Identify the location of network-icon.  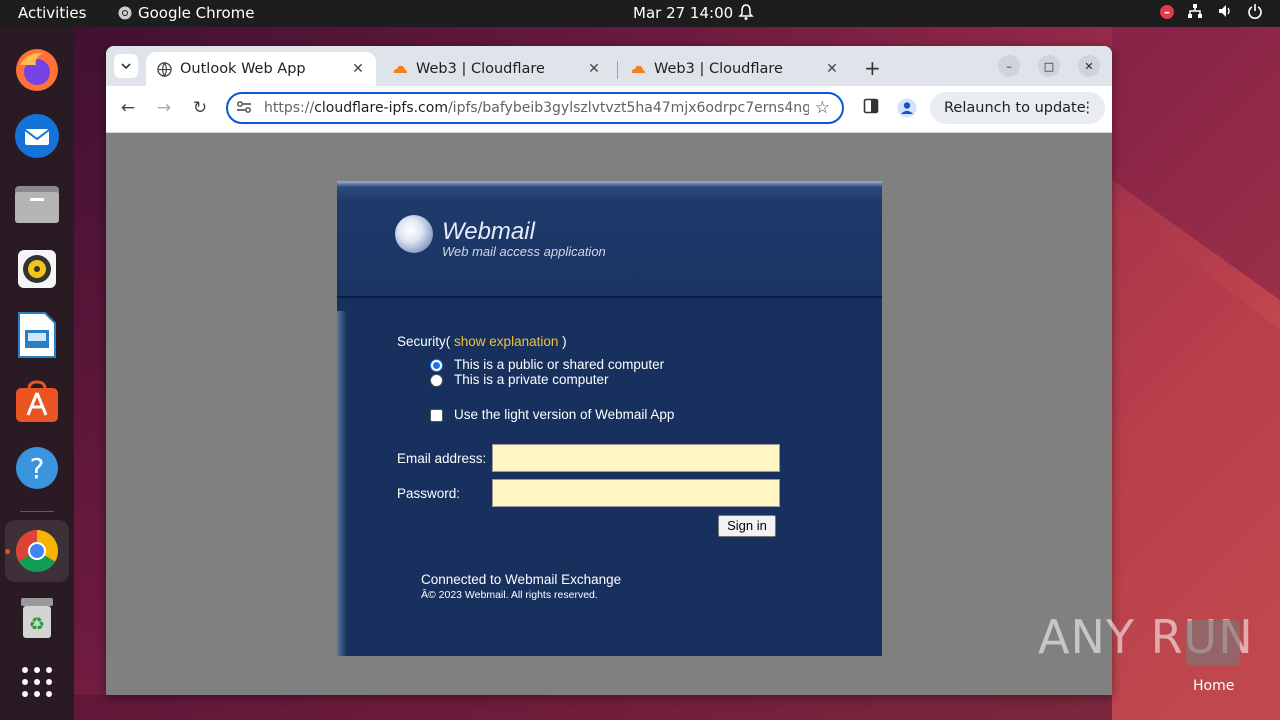
(1195, 12).